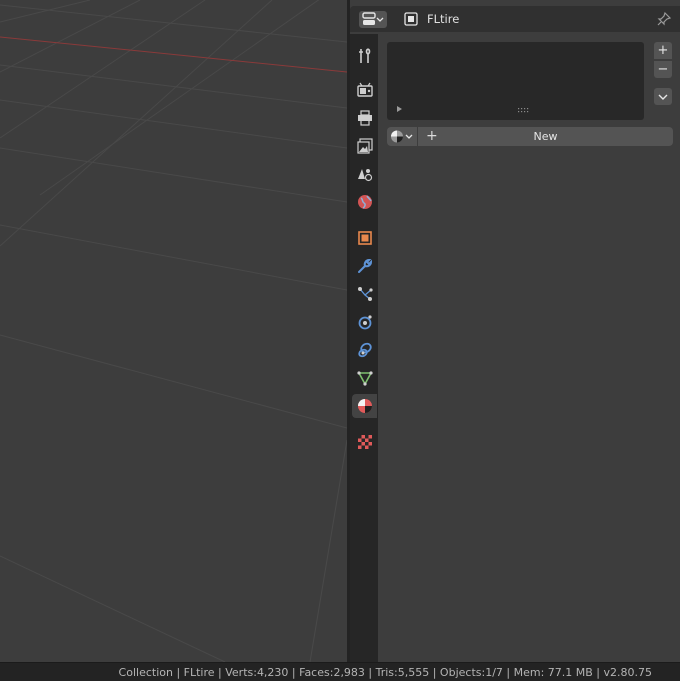  Describe the element at coordinates (663, 69) in the screenshot. I see `remove-material-slot-button: −` at that location.